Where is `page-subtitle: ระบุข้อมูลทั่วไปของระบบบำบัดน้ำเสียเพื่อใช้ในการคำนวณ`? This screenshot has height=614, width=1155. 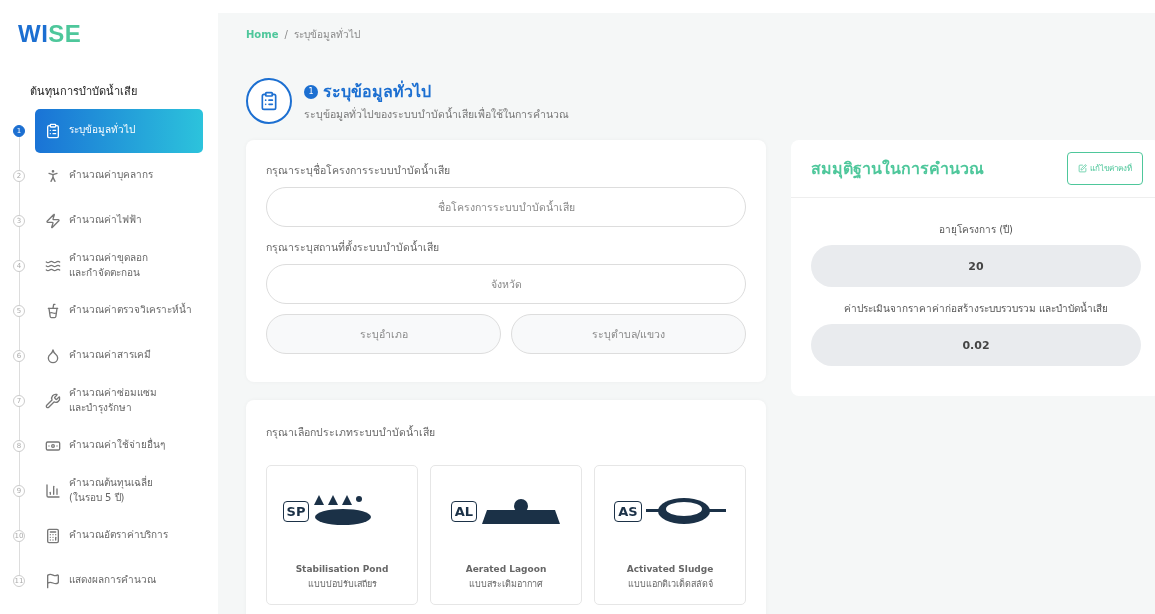
page-subtitle: ระบุข้อมูลทั่วไปของระบบบำบัดน้ำเสียเพื่อใช้ในการคำนวณ is located at coordinates (436, 114).